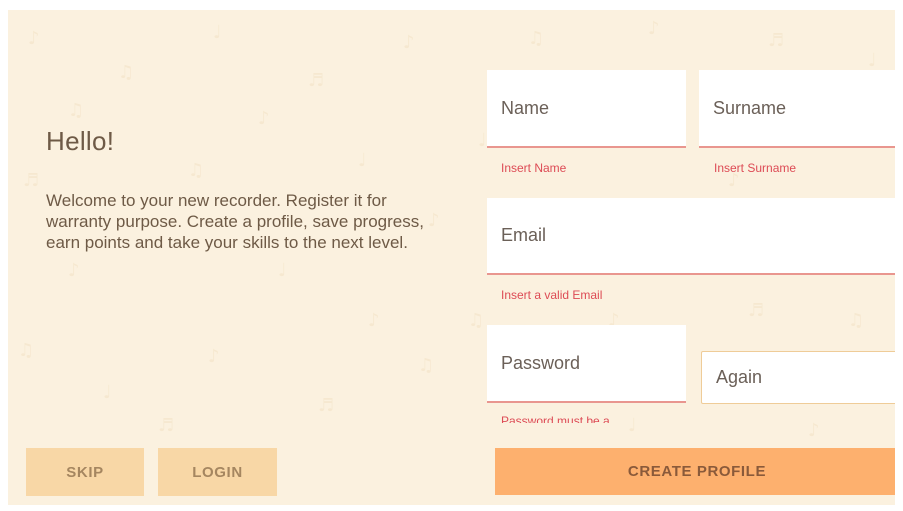 This screenshot has height=511, width=903. I want to click on name-field, so click(586, 109).